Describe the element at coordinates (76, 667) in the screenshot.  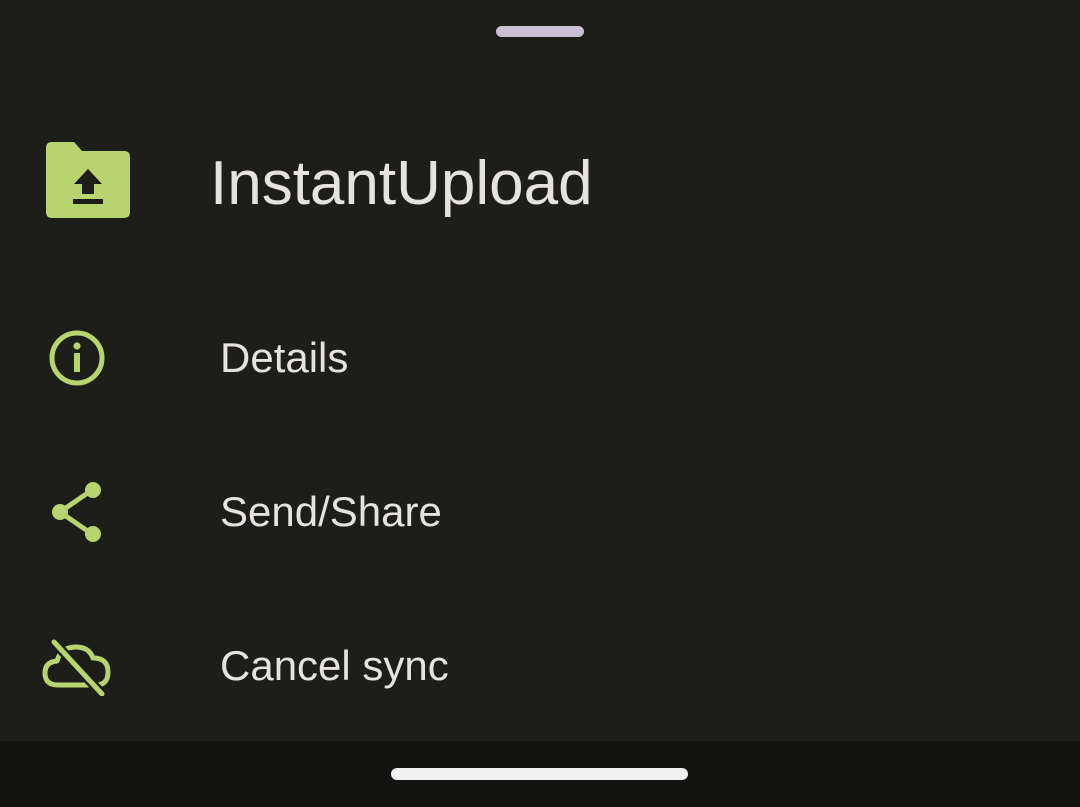
I see `cloud-off-icon` at that location.